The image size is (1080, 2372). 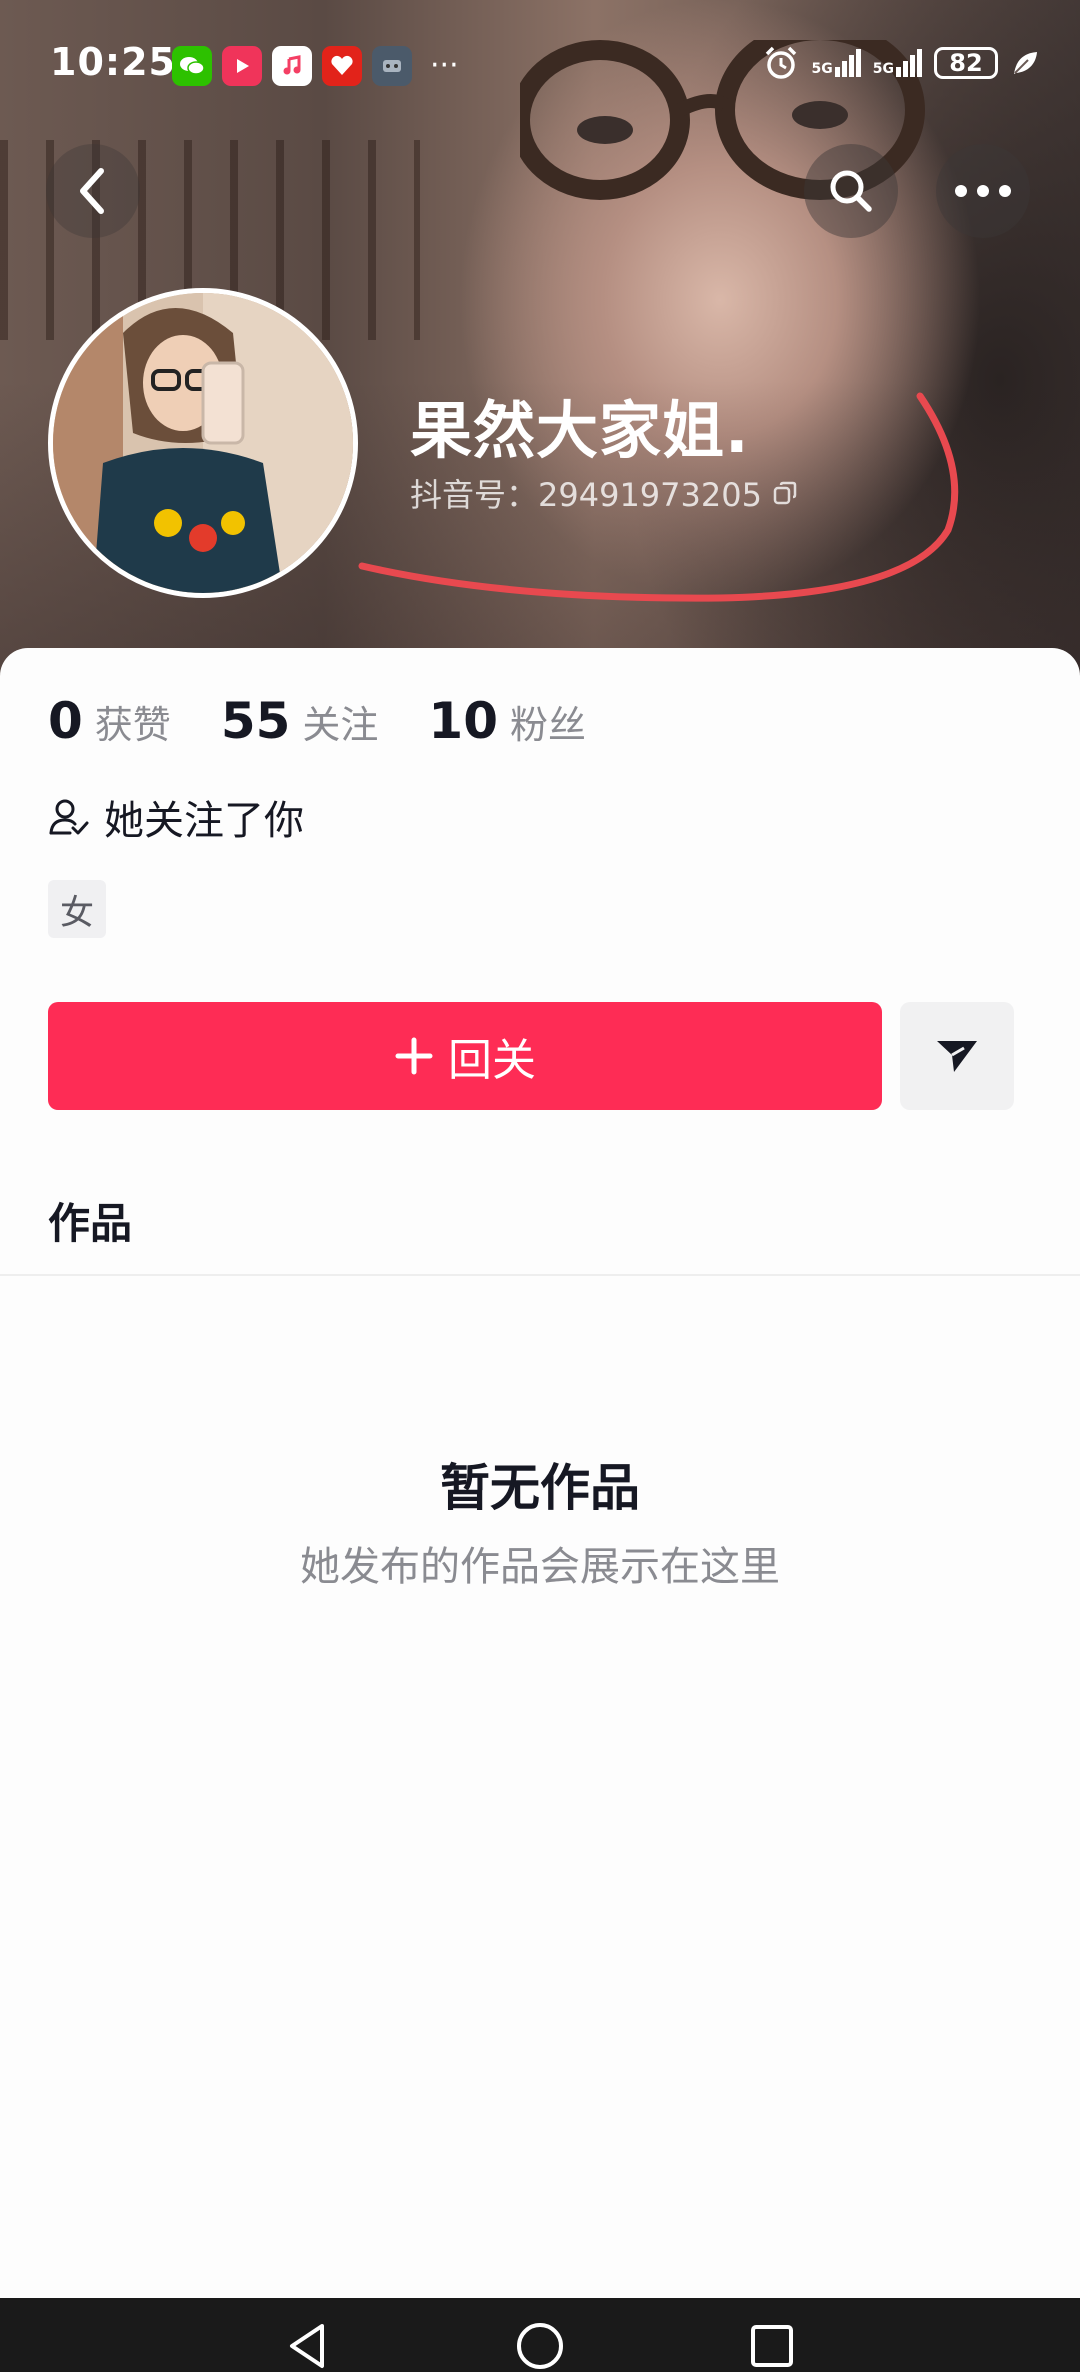 I want to click on nav-back-icon, so click(x=307, y=2346).